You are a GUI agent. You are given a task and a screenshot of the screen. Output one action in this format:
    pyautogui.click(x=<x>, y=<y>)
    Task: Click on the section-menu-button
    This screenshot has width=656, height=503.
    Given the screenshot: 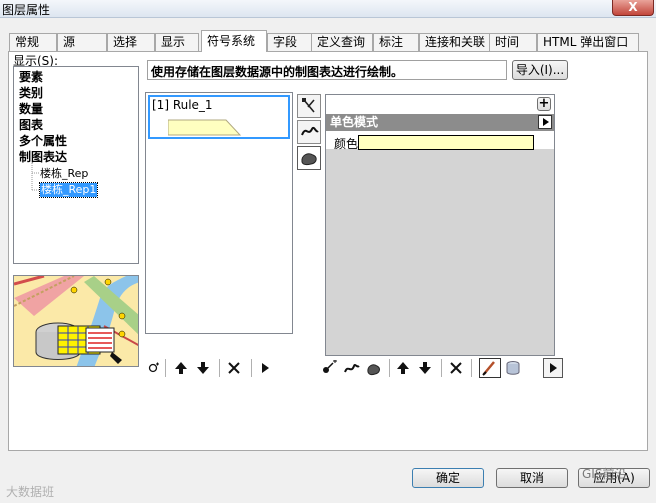 What is the action you would take?
    pyautogui.click(x=545, y=122)
    